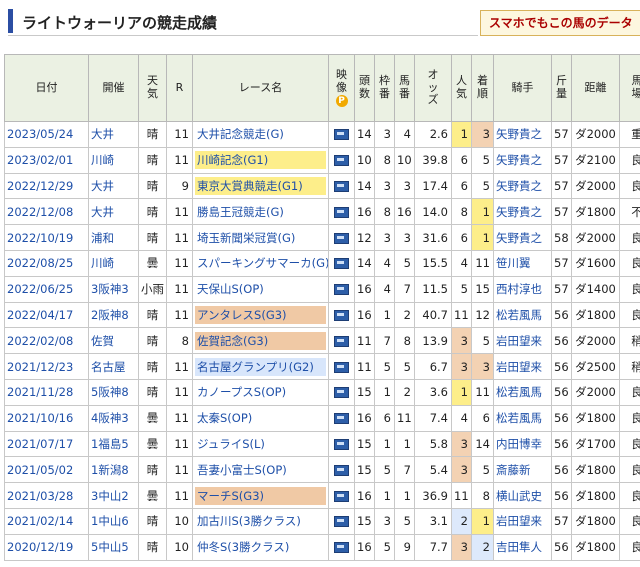  I want to click on date-link: 2022/06/25, so click(46, 289).